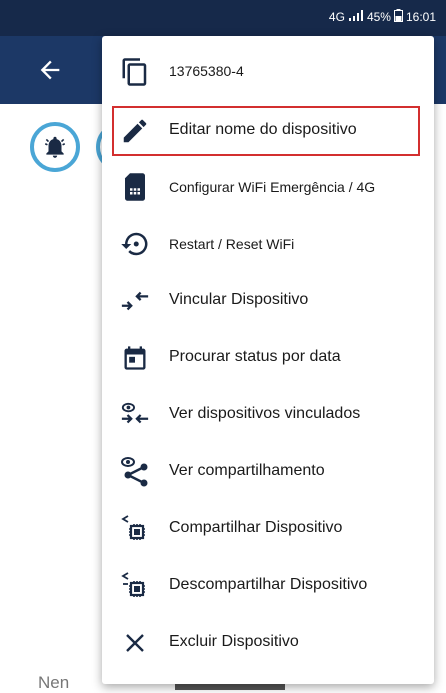 The height and width of the screenshot is (693, 446). What do you see at coordinates (356, 17) in the screenshot?
I see `signal-icon` at bounding box center [356, 17].